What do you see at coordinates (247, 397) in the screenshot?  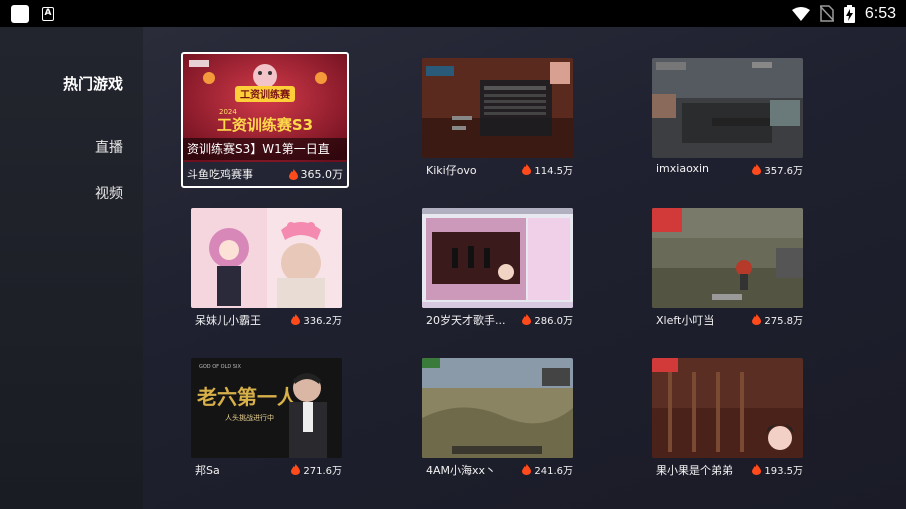 I see `thumb-main-text: 老六第一人` at bounding box center [247, 397].